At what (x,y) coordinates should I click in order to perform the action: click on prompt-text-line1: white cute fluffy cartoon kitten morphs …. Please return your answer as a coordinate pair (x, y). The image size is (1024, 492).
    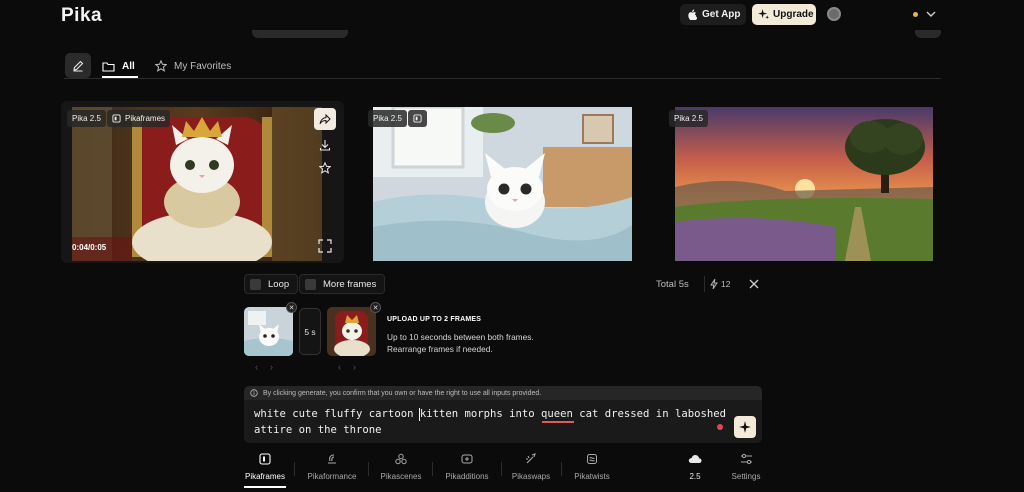
    Looking at the image, I should click on (490, 414).